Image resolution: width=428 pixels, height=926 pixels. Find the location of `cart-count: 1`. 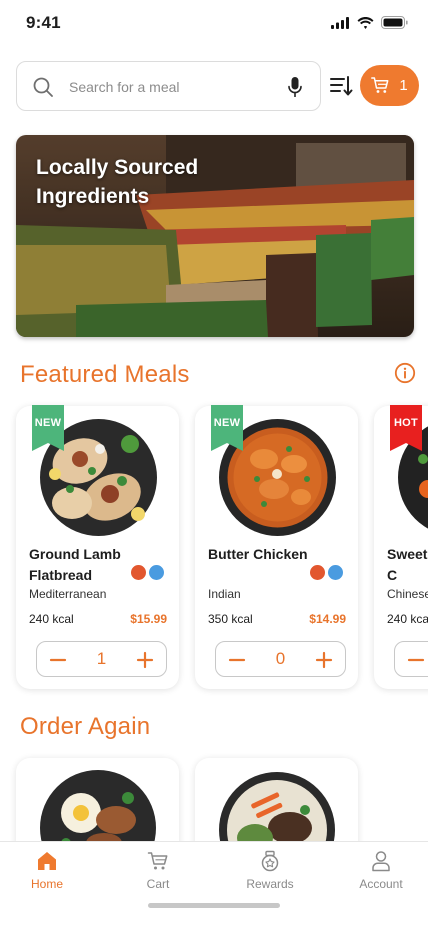

cart-count: 1 is located at coordinates (403, 85).